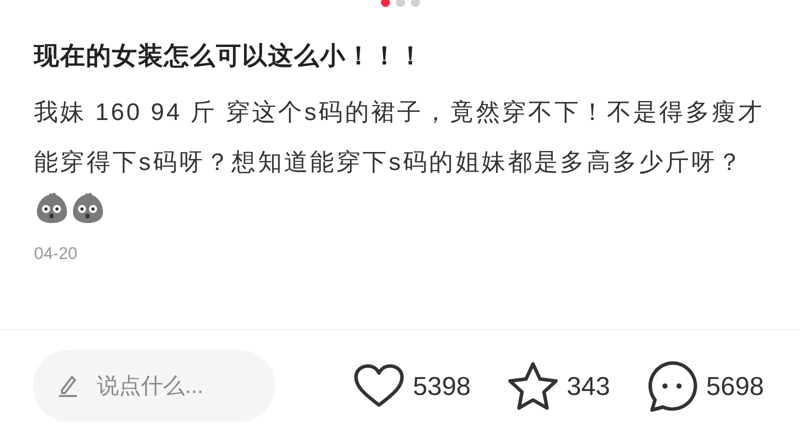 This screenshot has width=800, height=440. What do you see at coordinates (588, 386) in the screenshot?
I see `star-count: 343` at bounding box center [588, 386].